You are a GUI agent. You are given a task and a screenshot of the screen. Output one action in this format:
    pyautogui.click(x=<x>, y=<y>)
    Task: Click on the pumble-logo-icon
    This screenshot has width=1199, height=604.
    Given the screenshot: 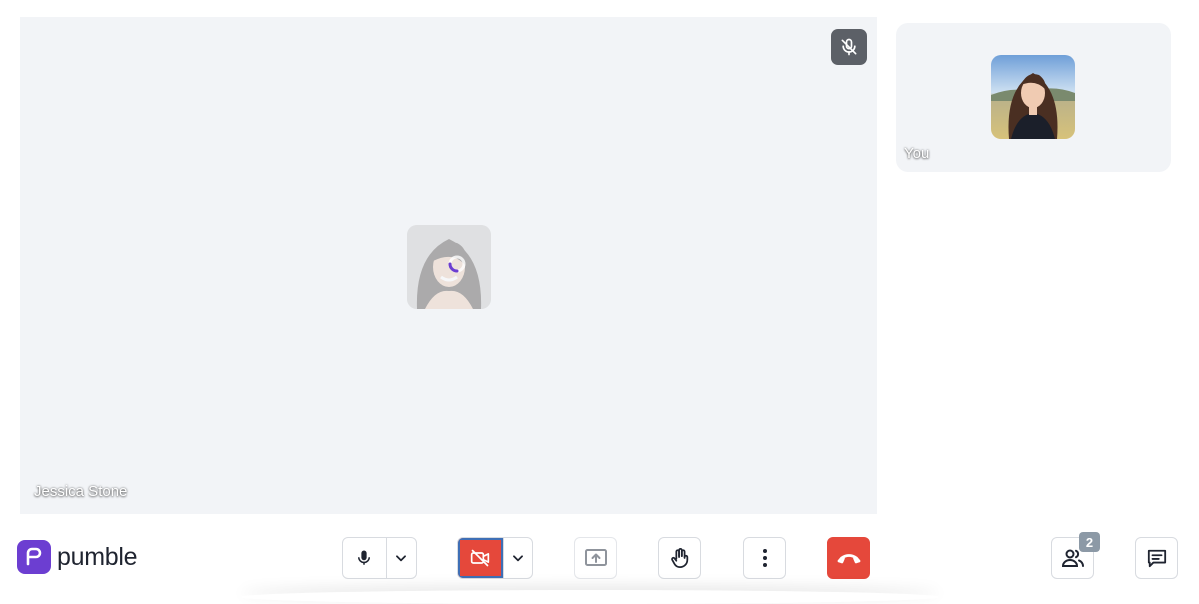 What is the action you would take?
    pyautogui.click(x=34, y=557)
    